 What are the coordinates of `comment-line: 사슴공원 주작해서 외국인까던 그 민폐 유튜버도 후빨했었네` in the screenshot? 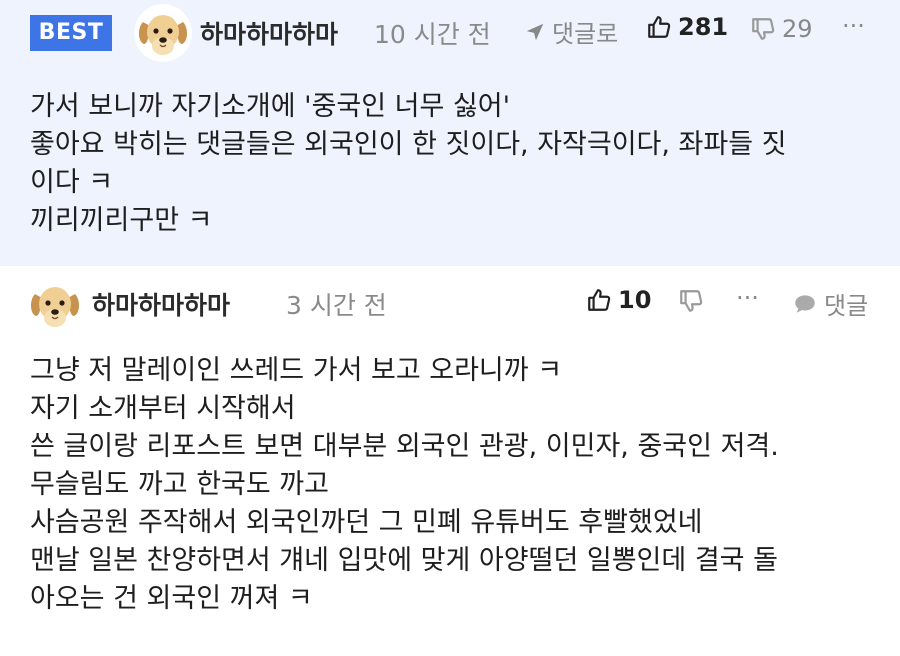 It's located at (366, 522).